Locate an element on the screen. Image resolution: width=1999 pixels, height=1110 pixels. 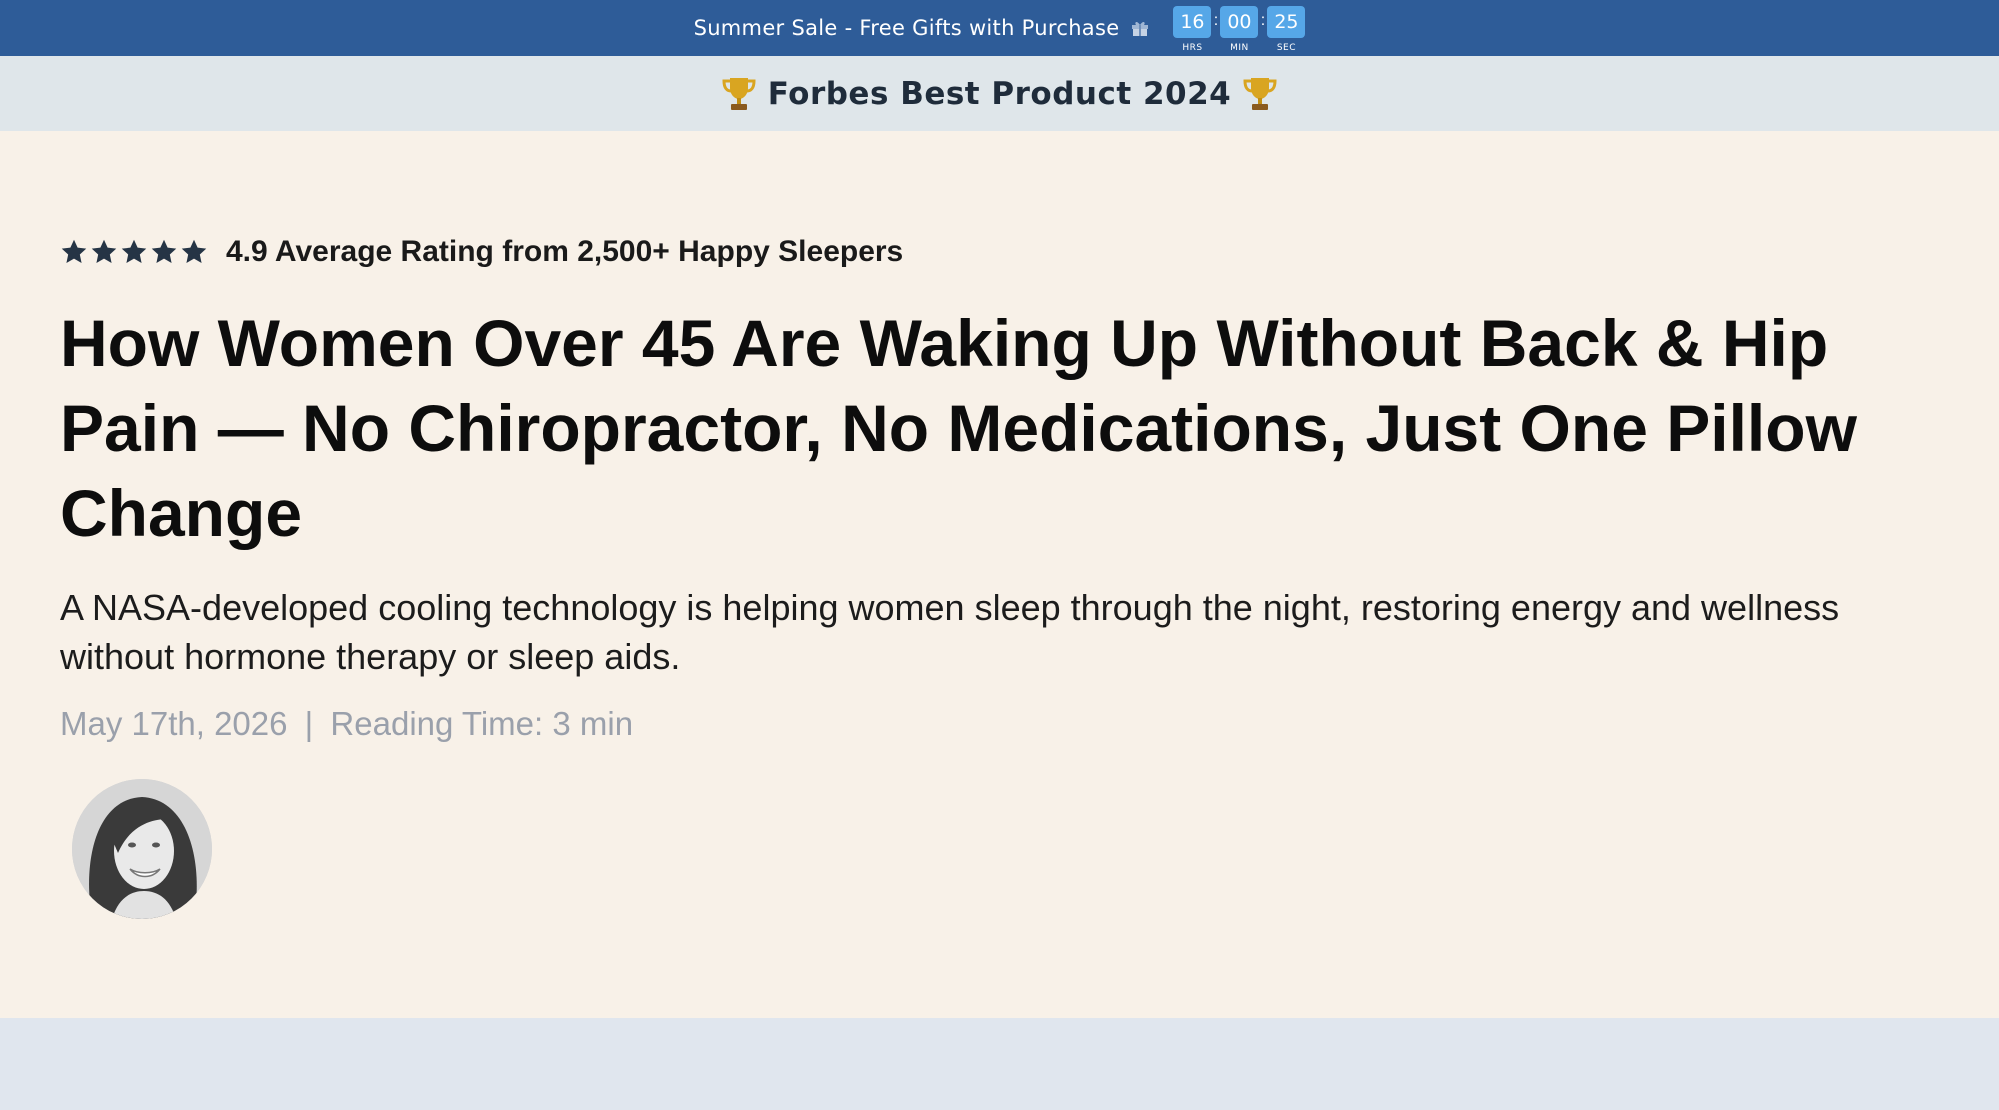
countdown-minutes-value: 00 is located at coordinates (1239, 21).